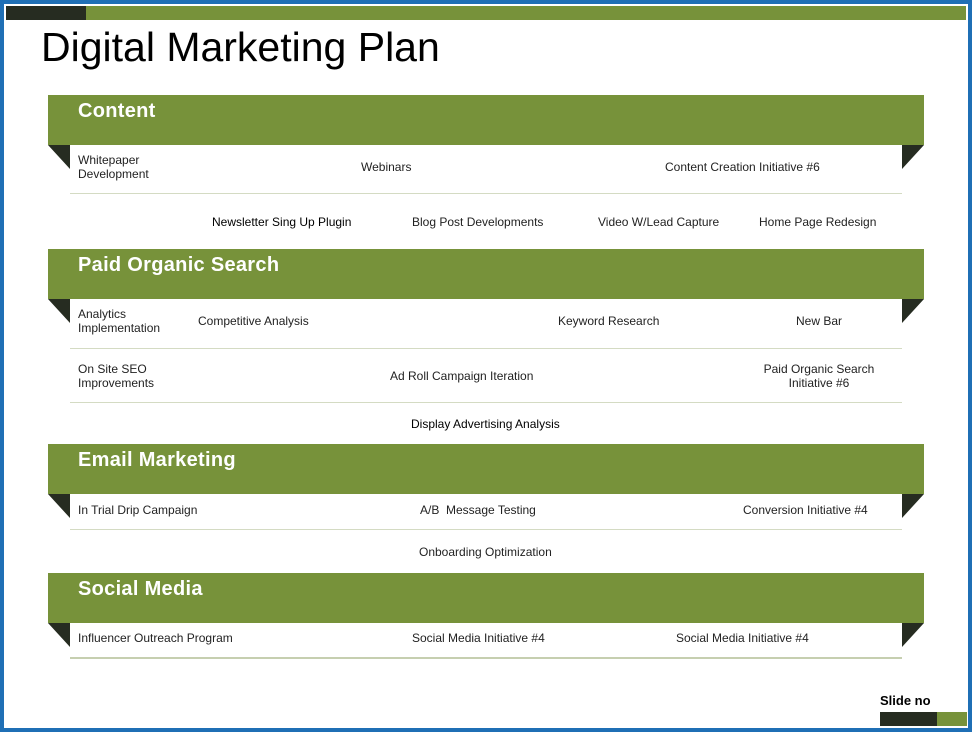 The image size is (972, 732). What do you see at coordinates (526, 13) in the screenshot?
I see `top-accent-green` at bounding box center [526, 13].